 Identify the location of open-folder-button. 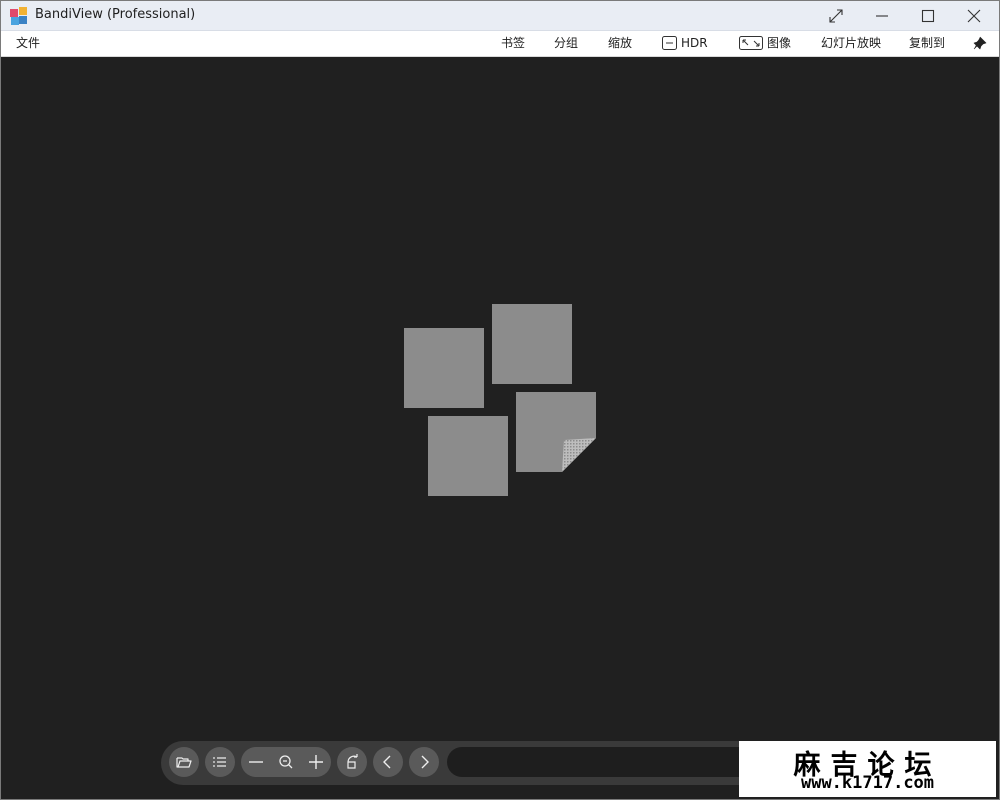
(184, 762).